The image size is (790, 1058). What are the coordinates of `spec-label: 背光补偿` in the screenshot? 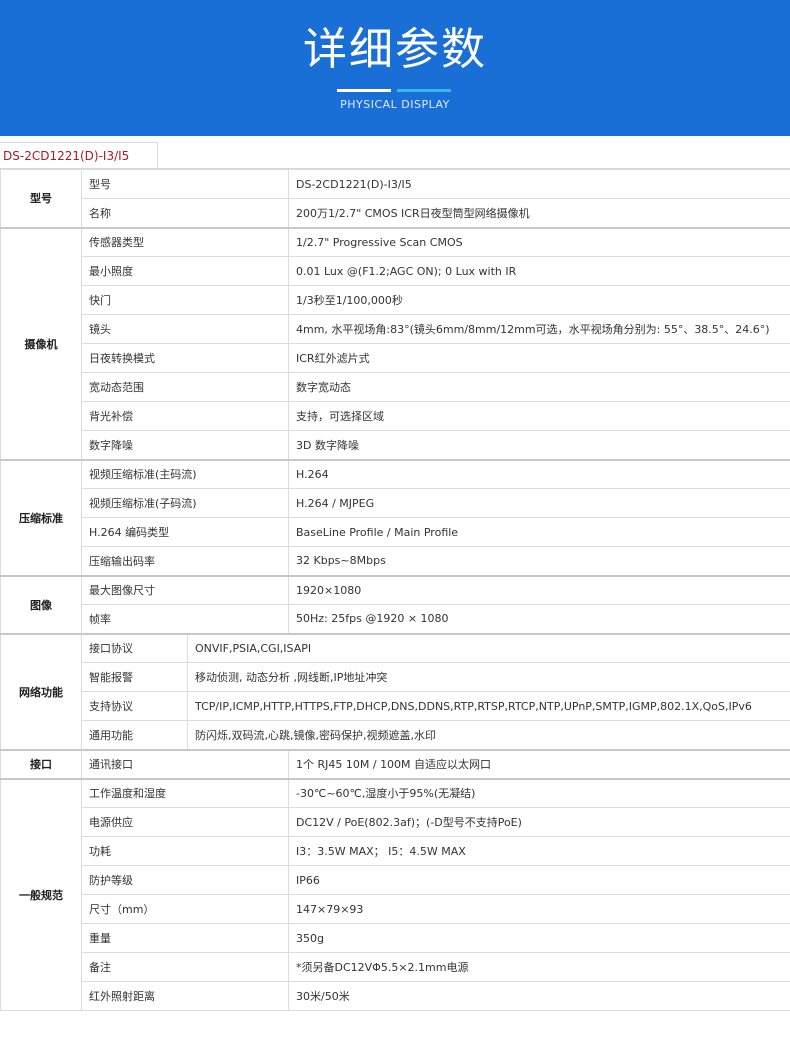 It's located at (185, 416).